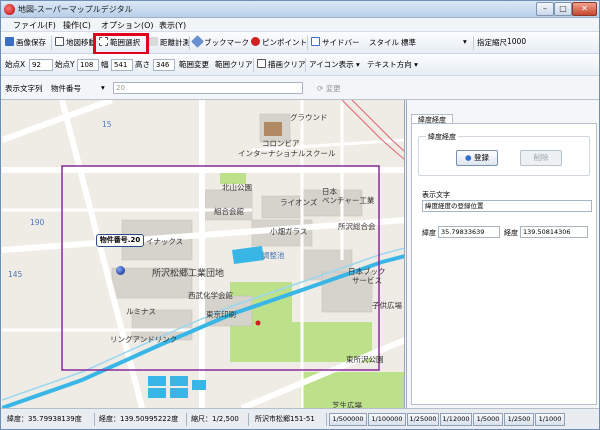 The image size is (600, 430). Describe the element at coordinates (221, 314) in the screenshot. I see `map-label: 東京印刷` at that location.